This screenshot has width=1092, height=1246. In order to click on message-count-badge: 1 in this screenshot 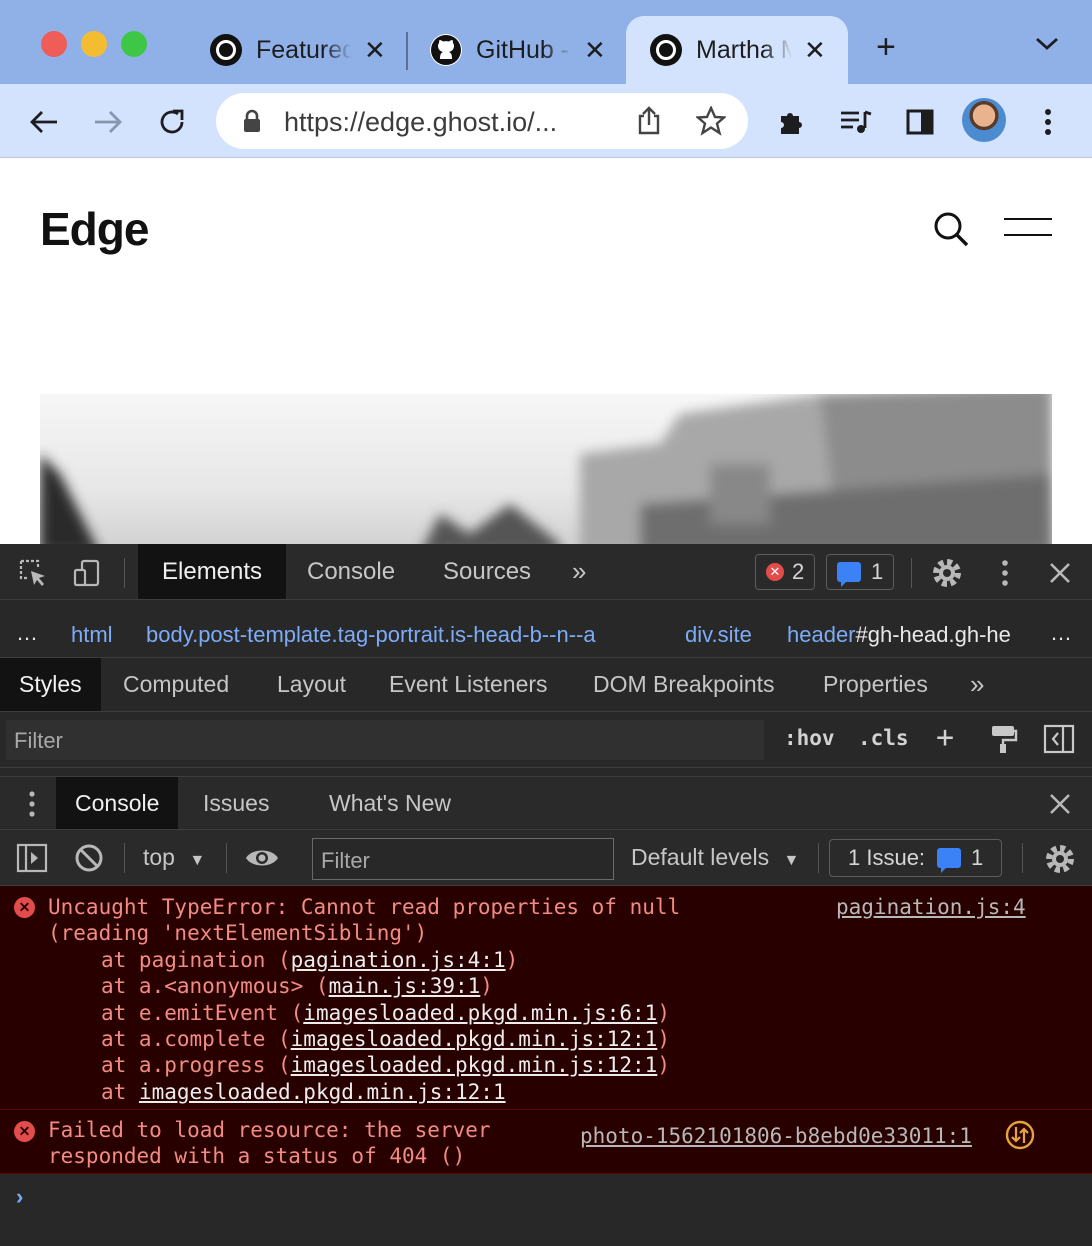, I will do `click(860, 572)`.